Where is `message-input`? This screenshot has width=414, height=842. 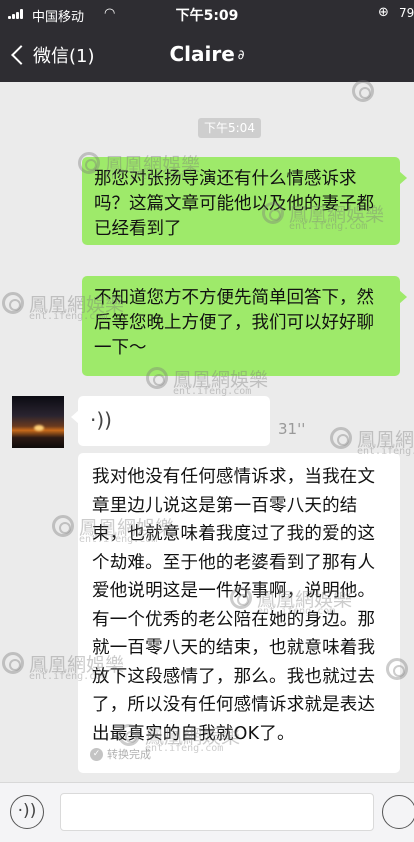
message-input is located at coordinates (217, 812).